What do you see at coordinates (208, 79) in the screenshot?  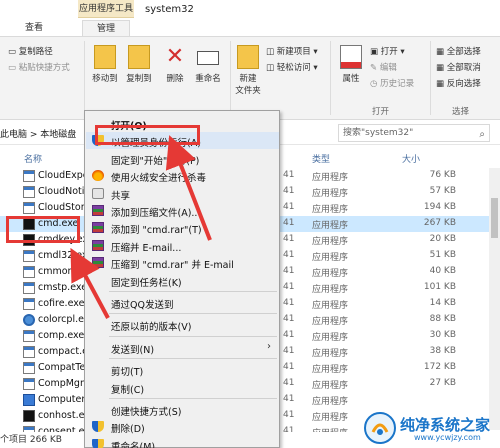 I see `rename-label: 重命名` at bounding box center [208, 79].